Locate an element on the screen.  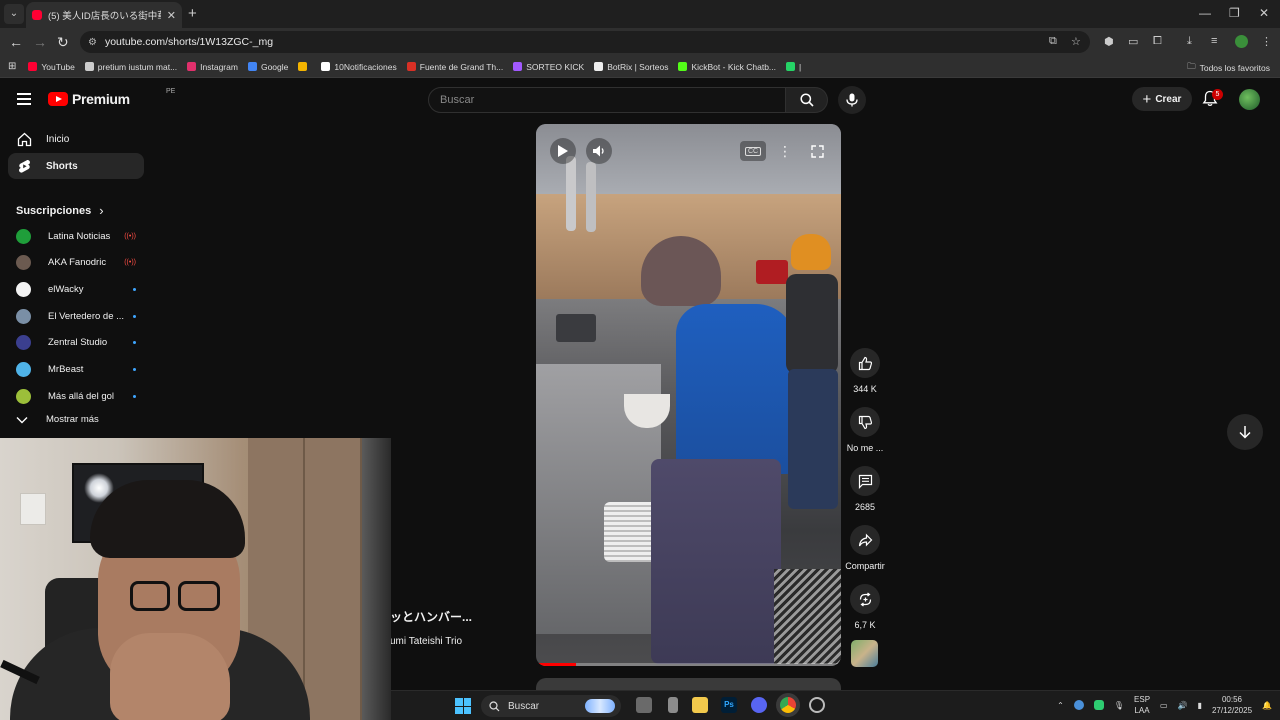
more-options-button: ⋮ is located at coordinates (785, 151).